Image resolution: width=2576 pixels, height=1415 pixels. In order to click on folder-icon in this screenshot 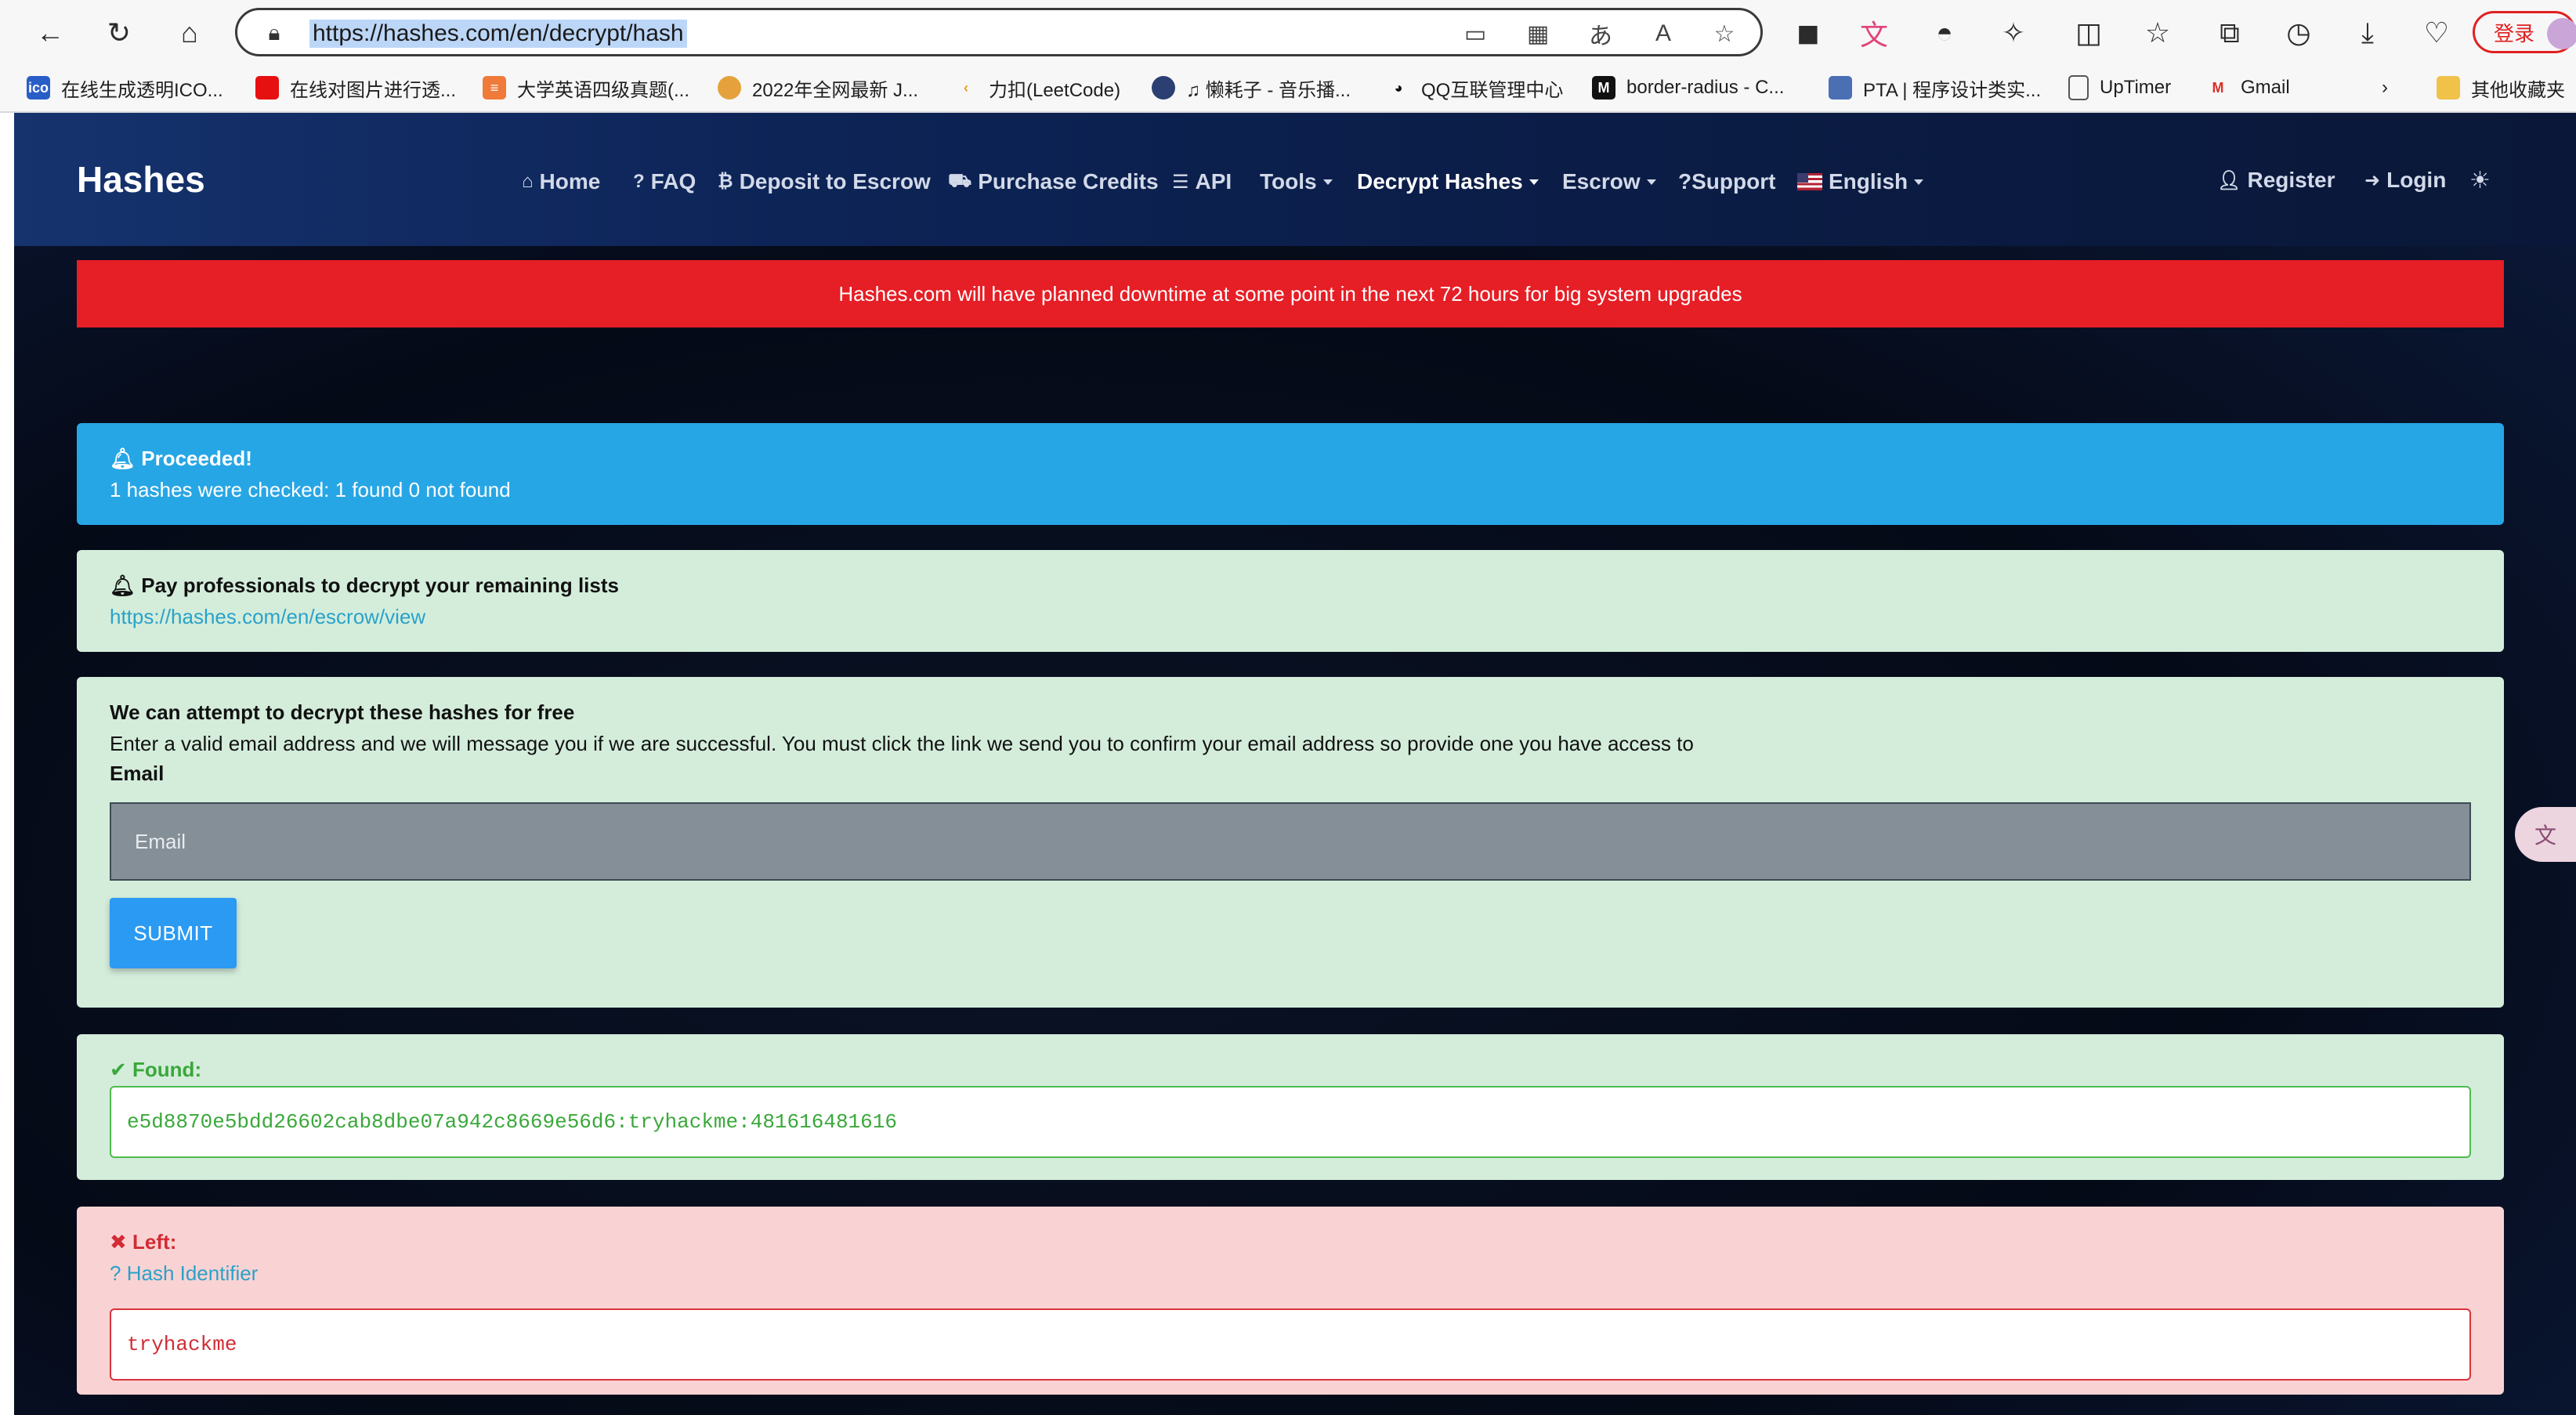, I will do `click(2449, 88)`.